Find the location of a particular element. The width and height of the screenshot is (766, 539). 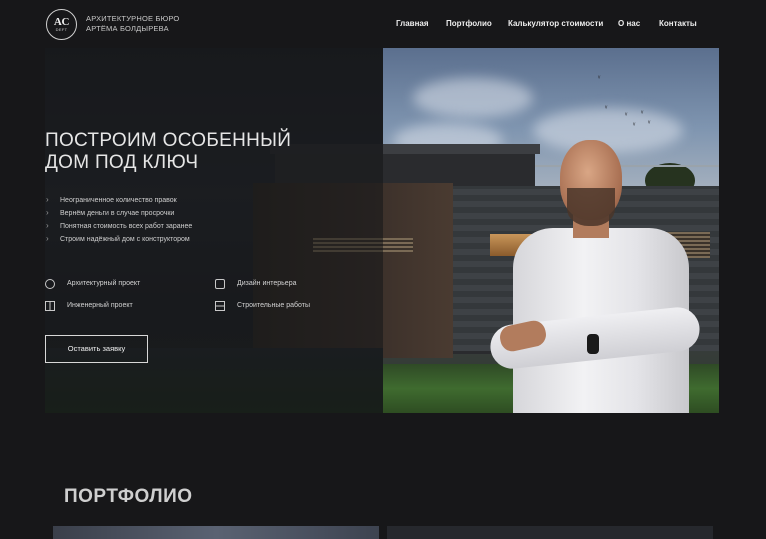

compass-icon is located at coordinates (50, 284).